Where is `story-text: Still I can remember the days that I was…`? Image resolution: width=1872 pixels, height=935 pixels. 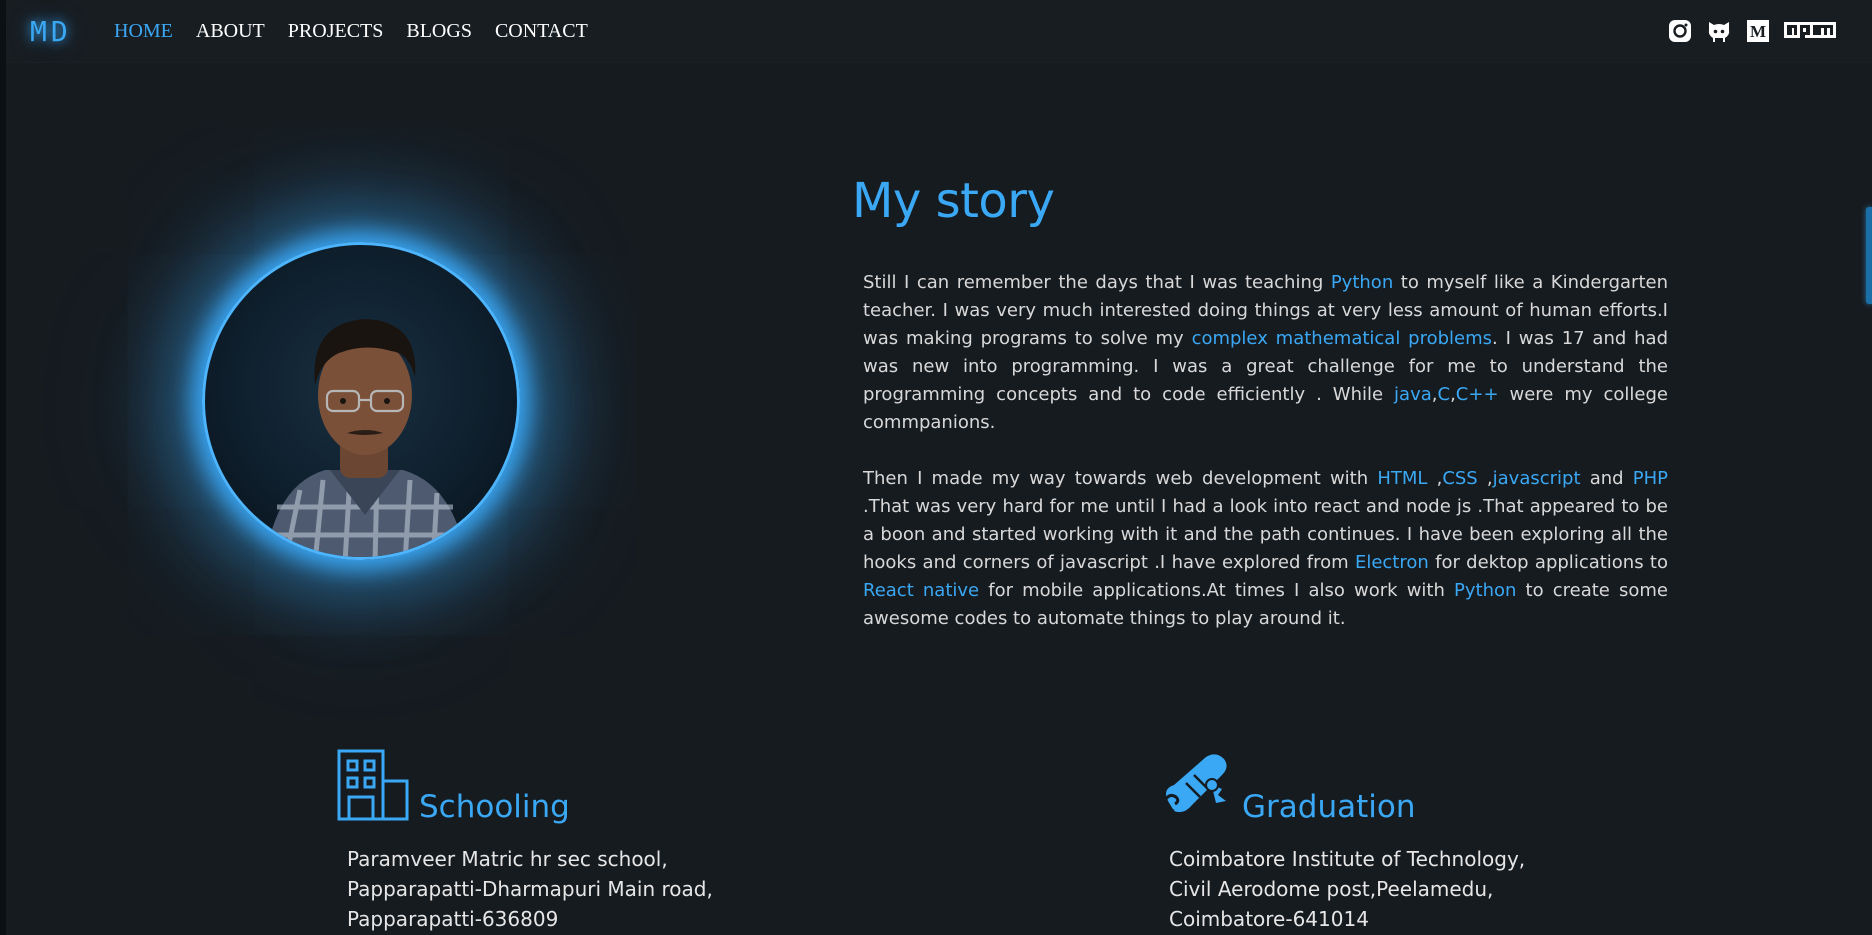
story-text: Still I can remember the days that I was… is located at coordinates (1097, 282).